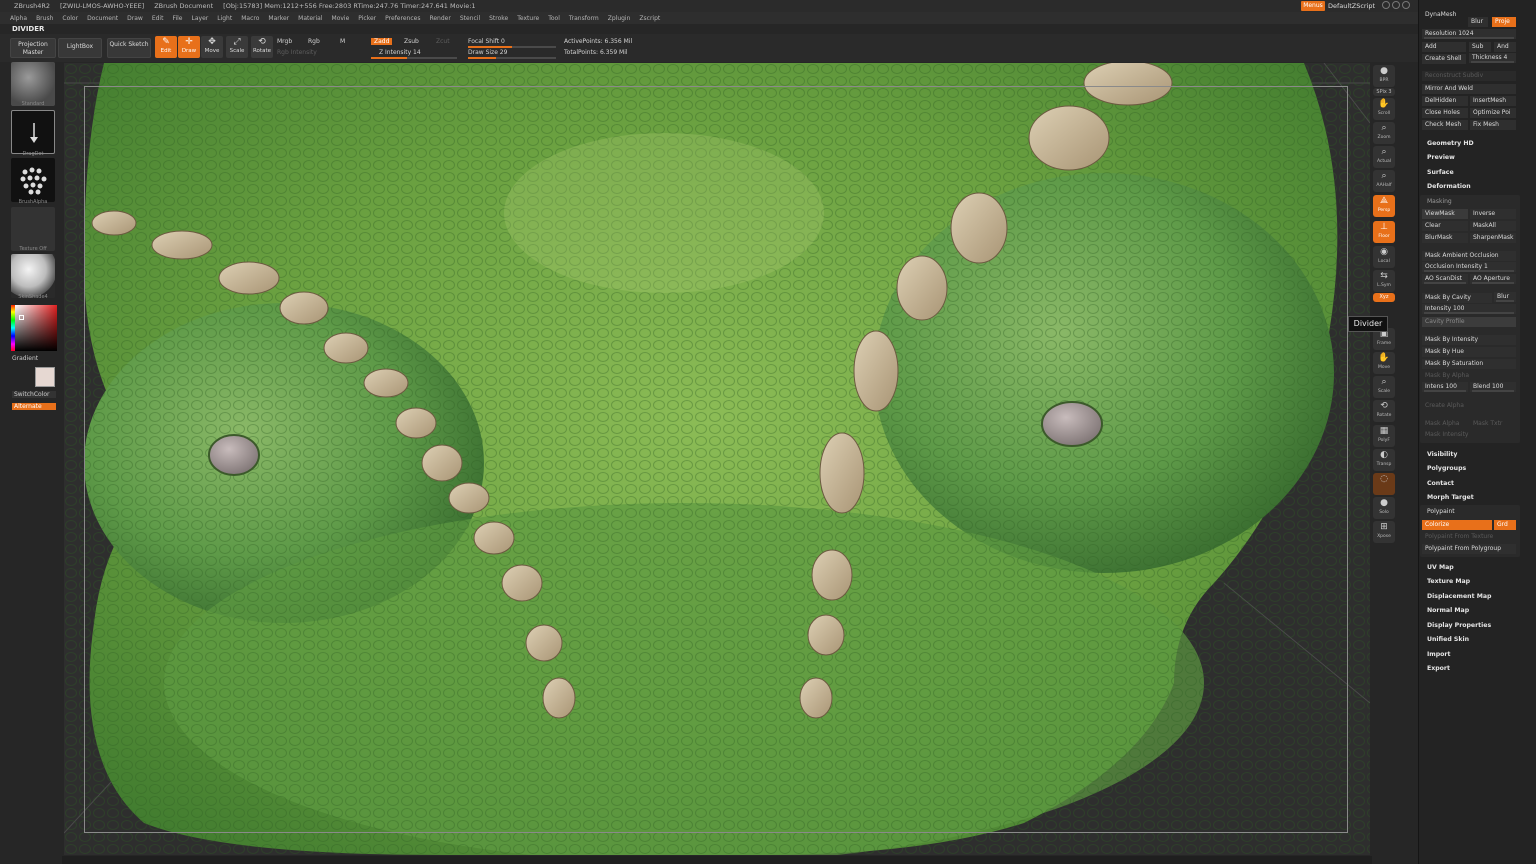 The height and width of the screenshot is (864, 1536). What do you see at coordinates (1457, 525) in the screenshot?
I see `colorize-button: Colorize` at bounding box center [1457, 525].